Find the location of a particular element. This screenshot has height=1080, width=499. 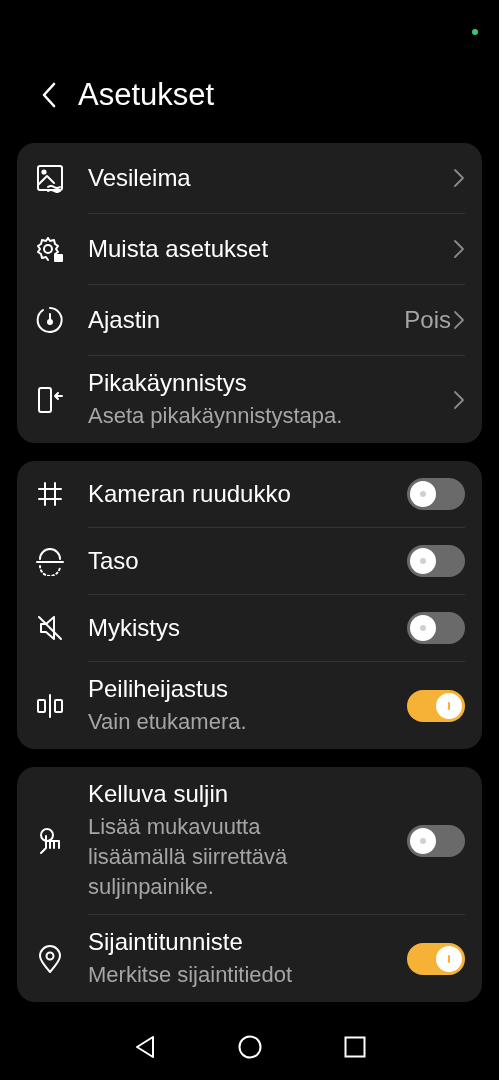

page-title: Asetukset is located at coordinates (146, 94).